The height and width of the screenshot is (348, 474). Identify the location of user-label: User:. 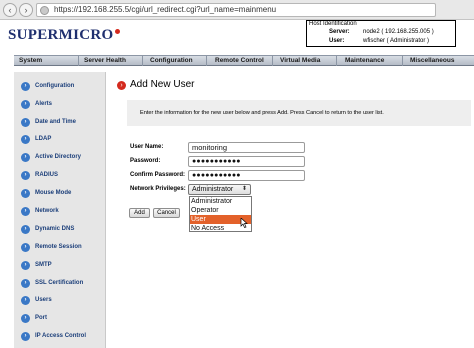
(337, 41).